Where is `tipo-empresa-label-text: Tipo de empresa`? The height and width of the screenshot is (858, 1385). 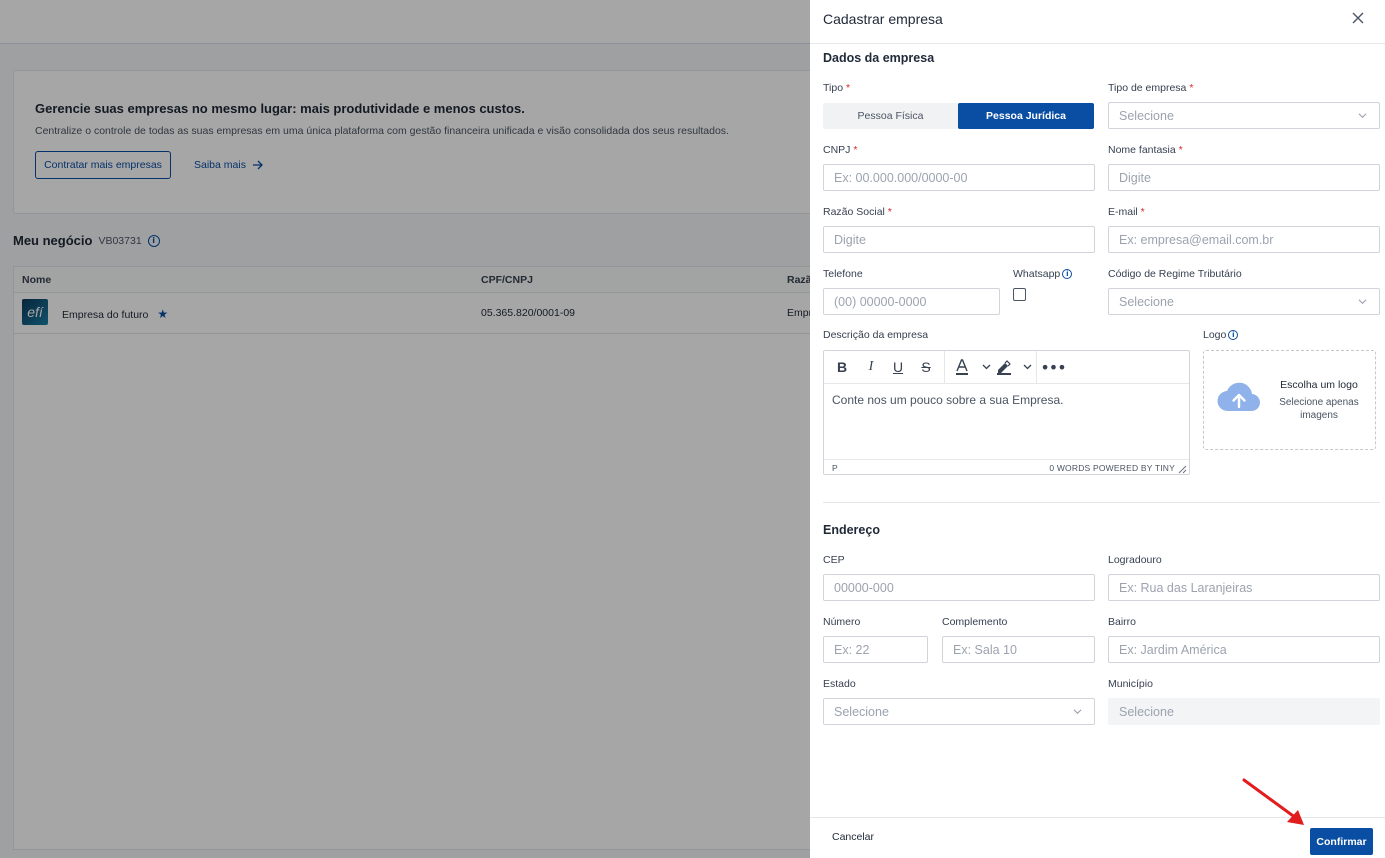
tipo-empresa-label-text: Tipo de empresa is located at coordinates (1147, 88).